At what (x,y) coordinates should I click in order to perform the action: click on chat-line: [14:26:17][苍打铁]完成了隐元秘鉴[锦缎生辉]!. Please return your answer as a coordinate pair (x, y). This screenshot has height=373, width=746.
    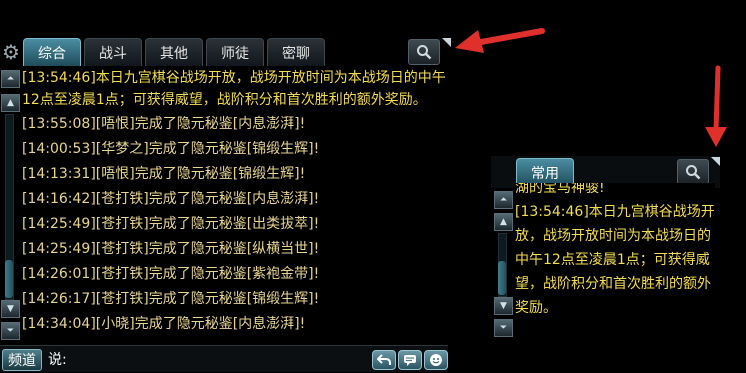
    Looking at the image, I should click on (171, 299).